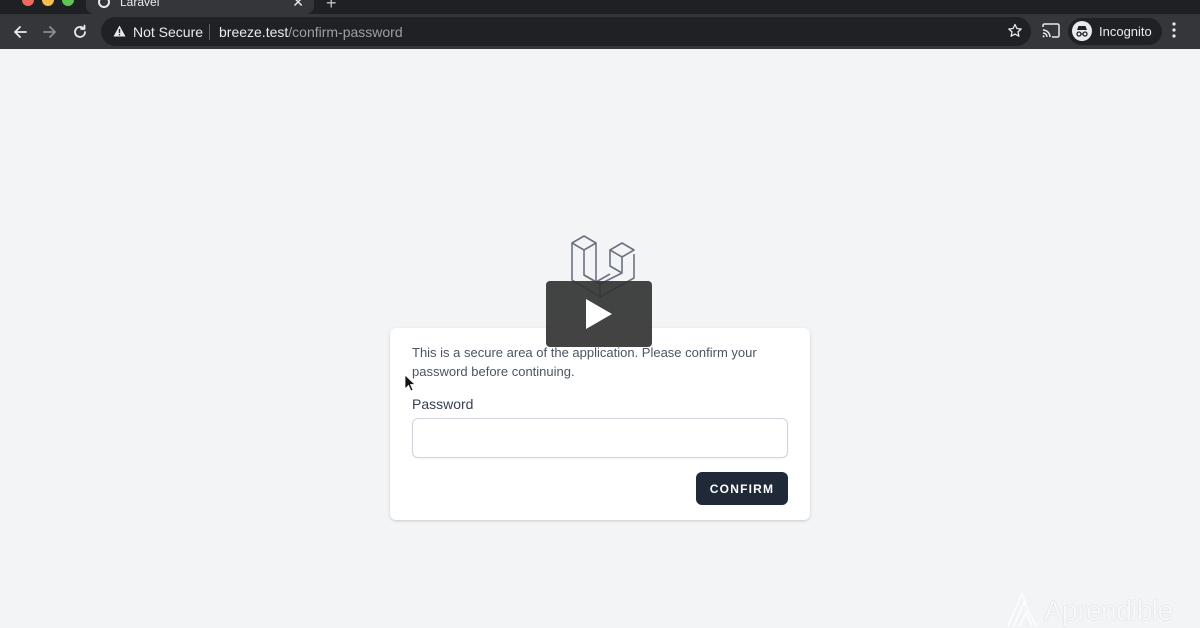 The image size is (1200, 628). Describe the element at coordinates (600, 438) in the screenshot. I see `password-input` at that location.